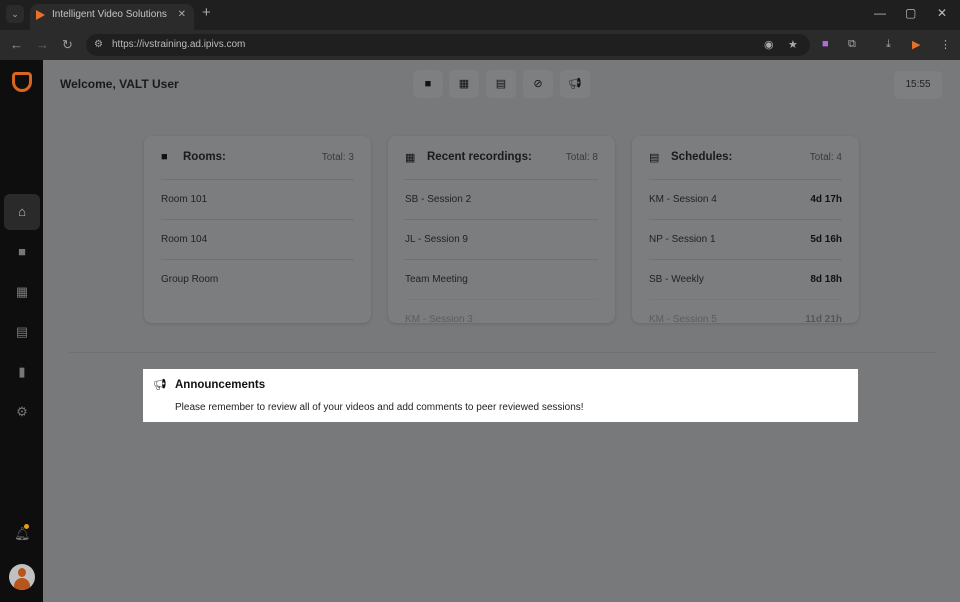 The image size is (960, 602). I want to click on tab-title: Intelligent Video Solutions, so click(109, 14).